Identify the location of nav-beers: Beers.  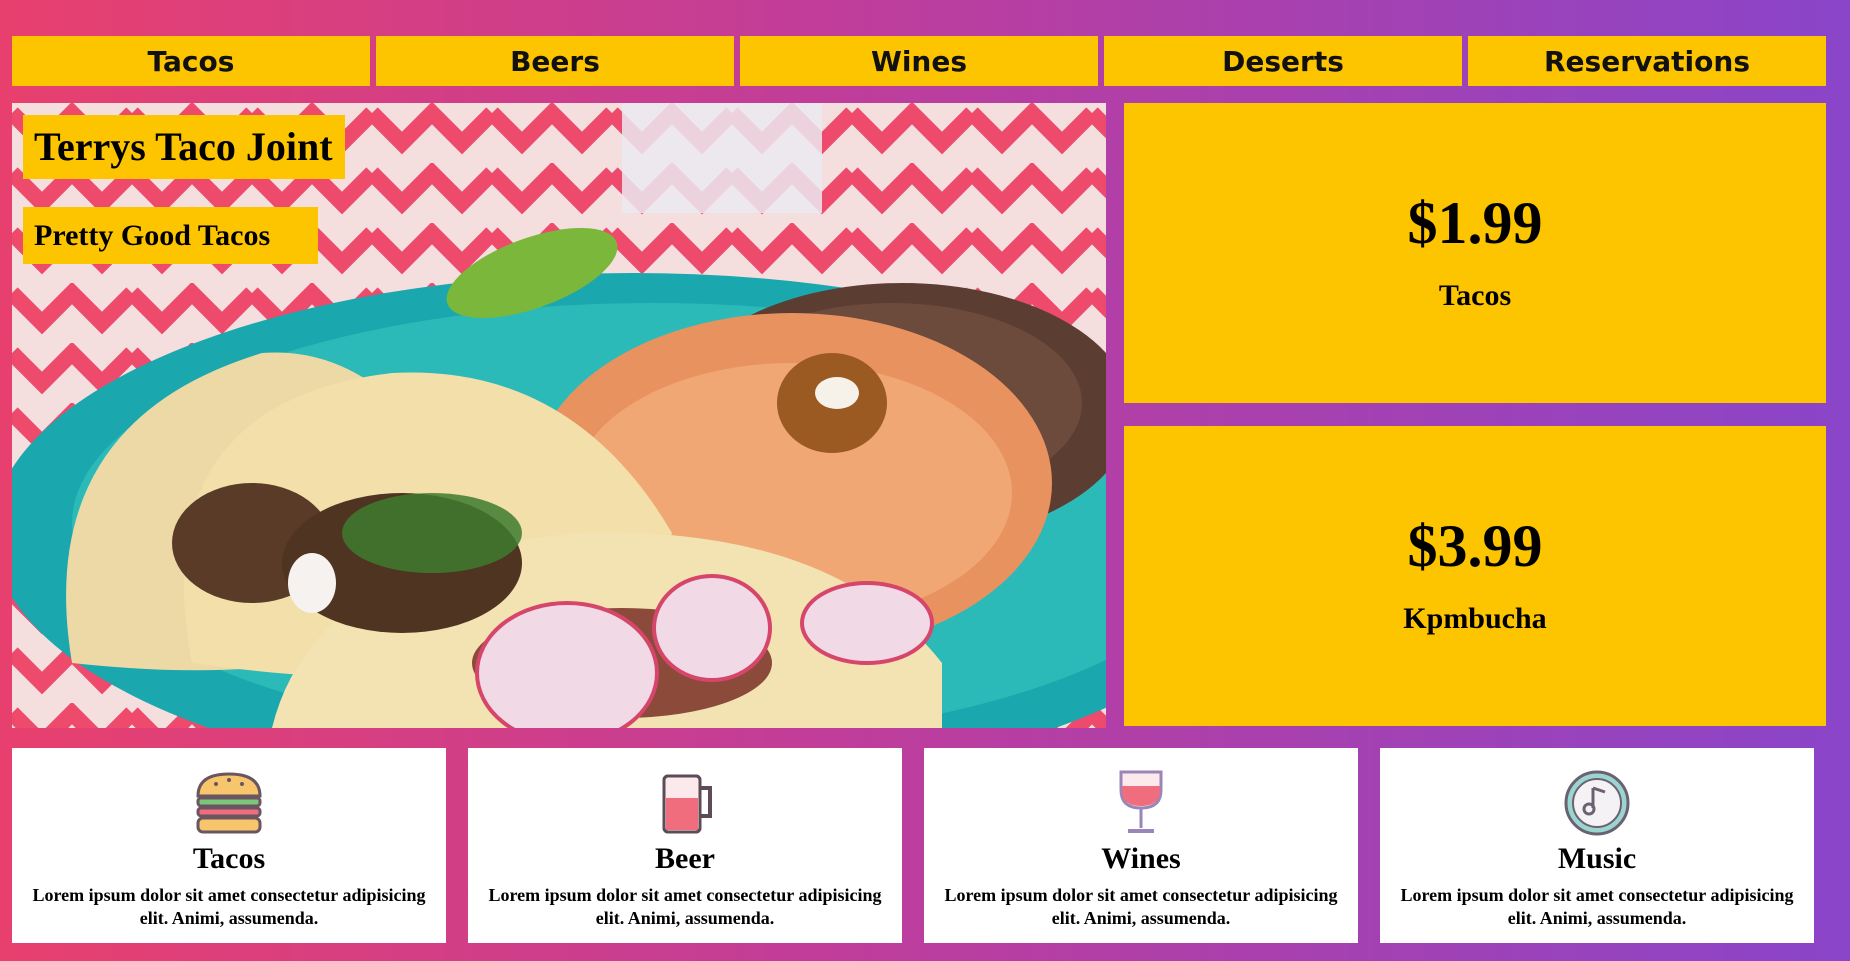
(555, 61).